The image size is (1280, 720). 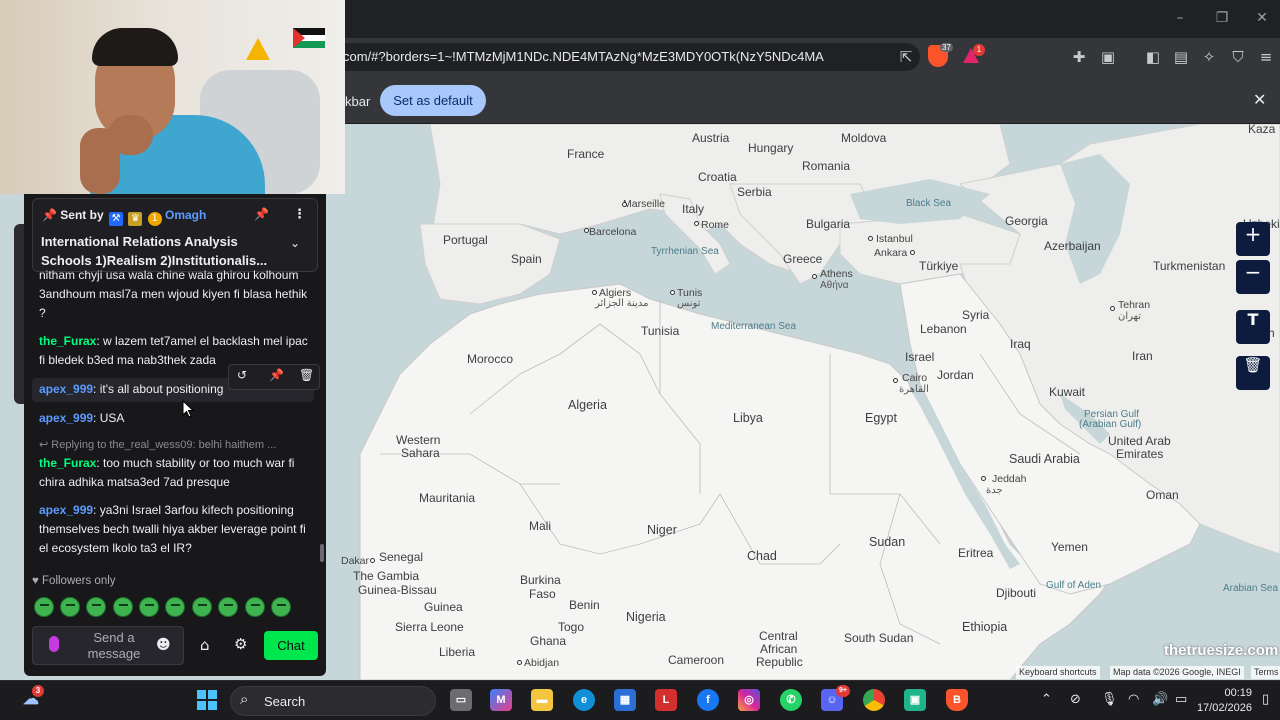 I want to click on teams-app-icon: ▣, so click(x=915, y=700).